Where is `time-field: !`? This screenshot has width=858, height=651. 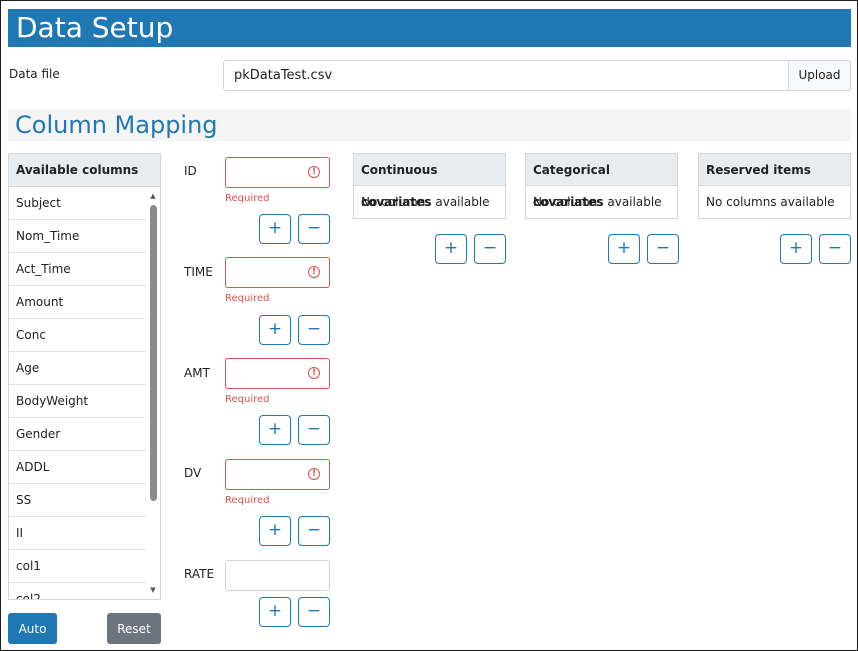
time-field: ! is located at coordinates (277, 272).